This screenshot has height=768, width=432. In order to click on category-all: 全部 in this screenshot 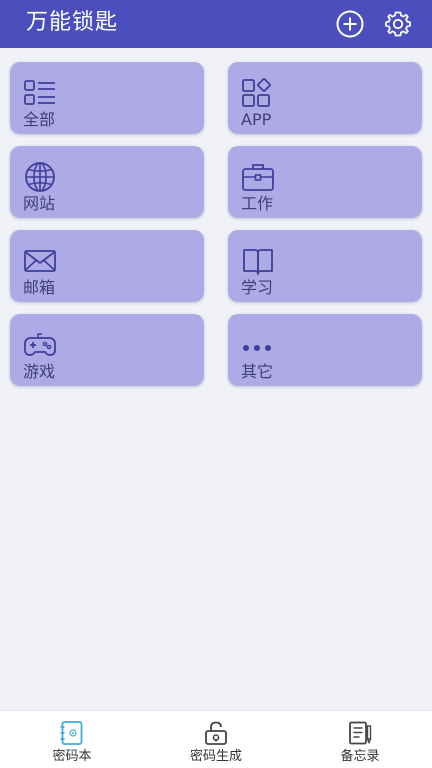, I will do `click(107, 98)`.